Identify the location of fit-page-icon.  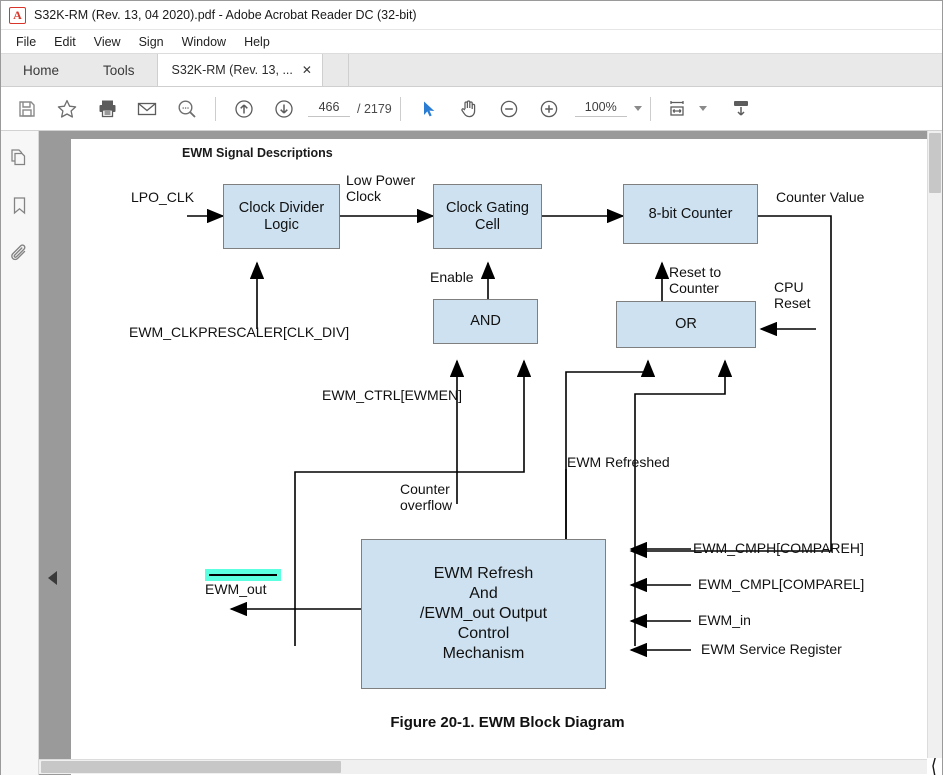
(679, 109).